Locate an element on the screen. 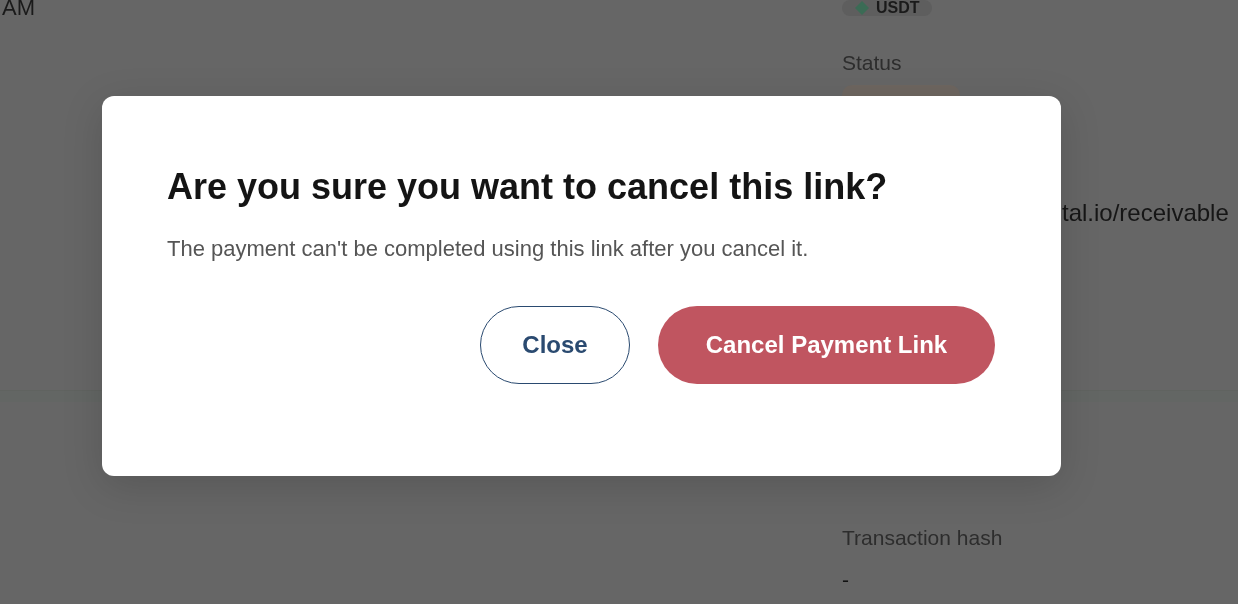  currency-badge: USDT is located at coordinates (887, 8).